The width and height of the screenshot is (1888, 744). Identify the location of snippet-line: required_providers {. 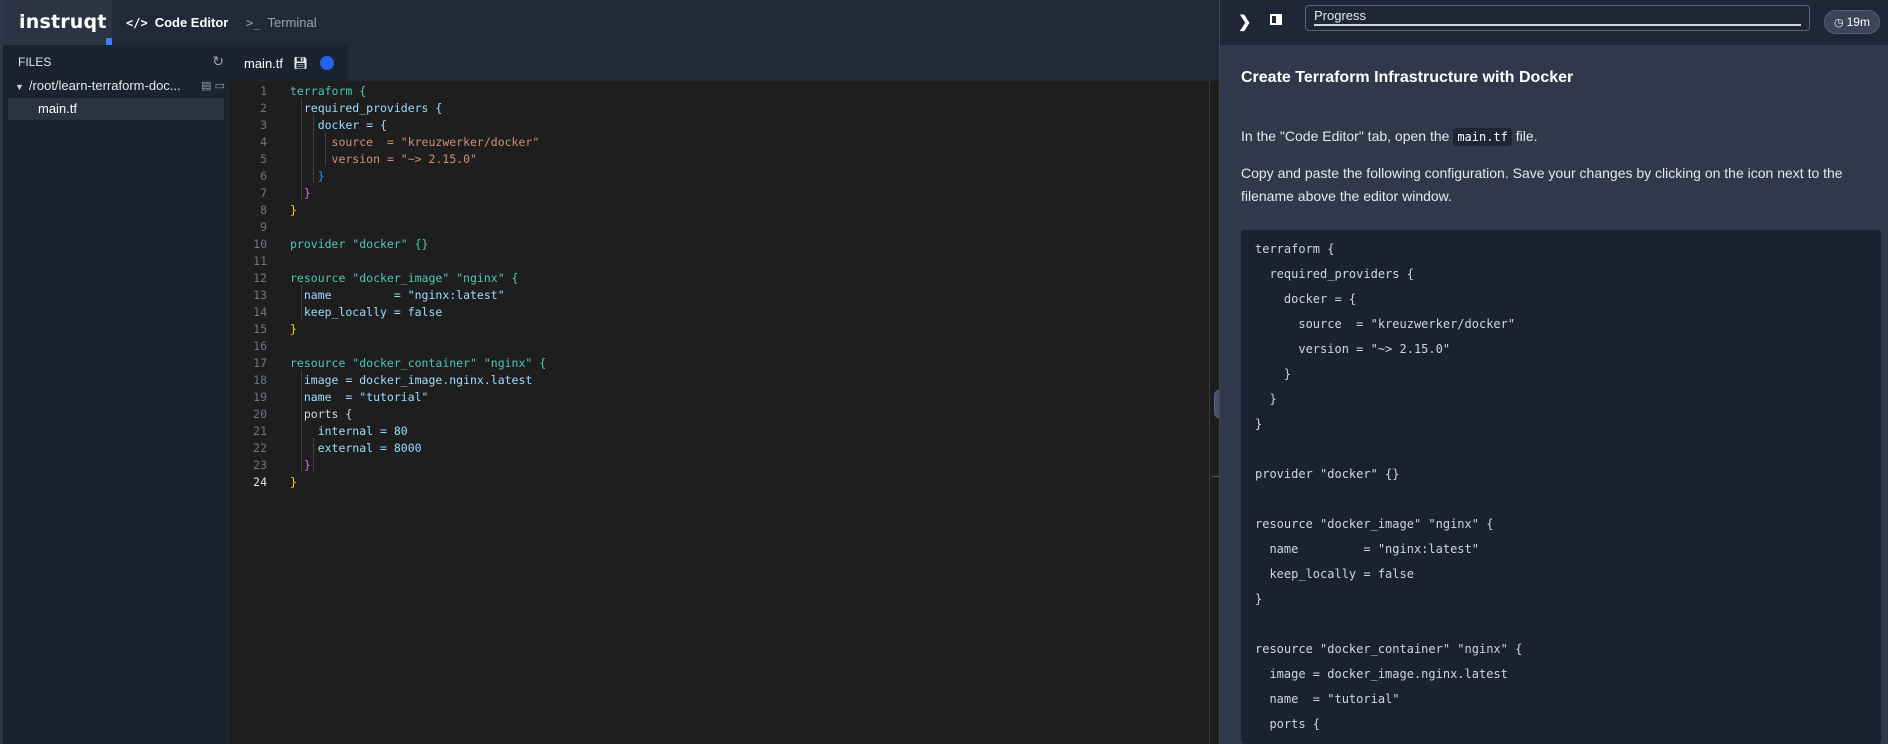
(1334, 274).